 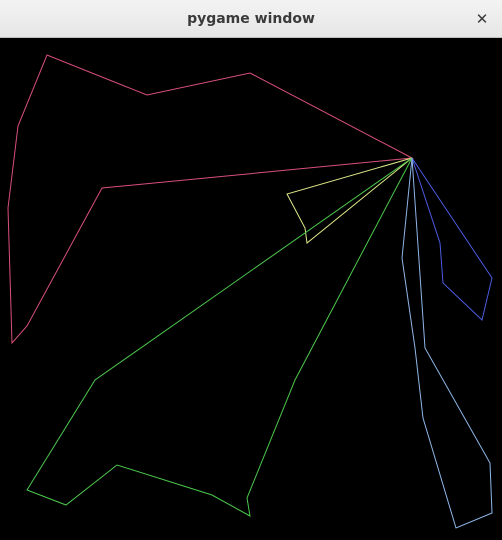 I want to click on title-bar: pygame window ✕, so click(x=251, y=19).